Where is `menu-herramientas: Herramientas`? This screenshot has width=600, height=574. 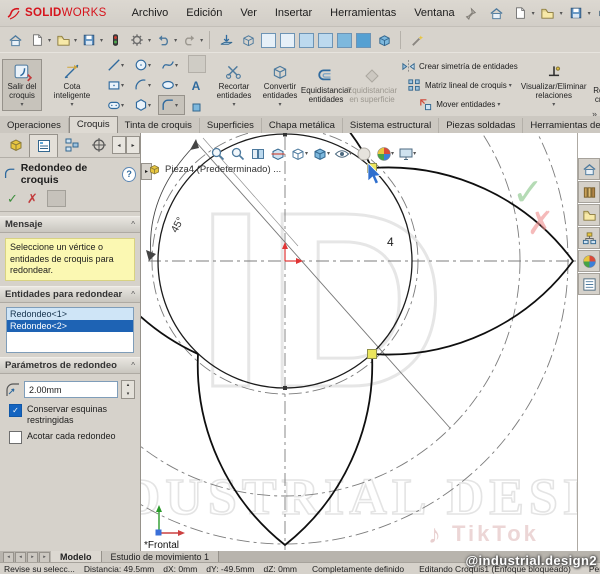 menu-herramientas: Herramientas is located at coordinates (363, 13).